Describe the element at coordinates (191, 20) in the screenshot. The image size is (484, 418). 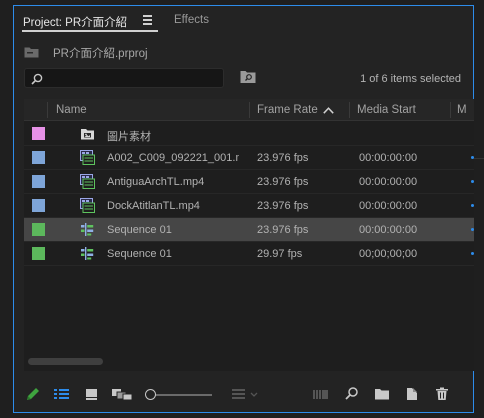
I see `tab-effects: Effects` at that location.